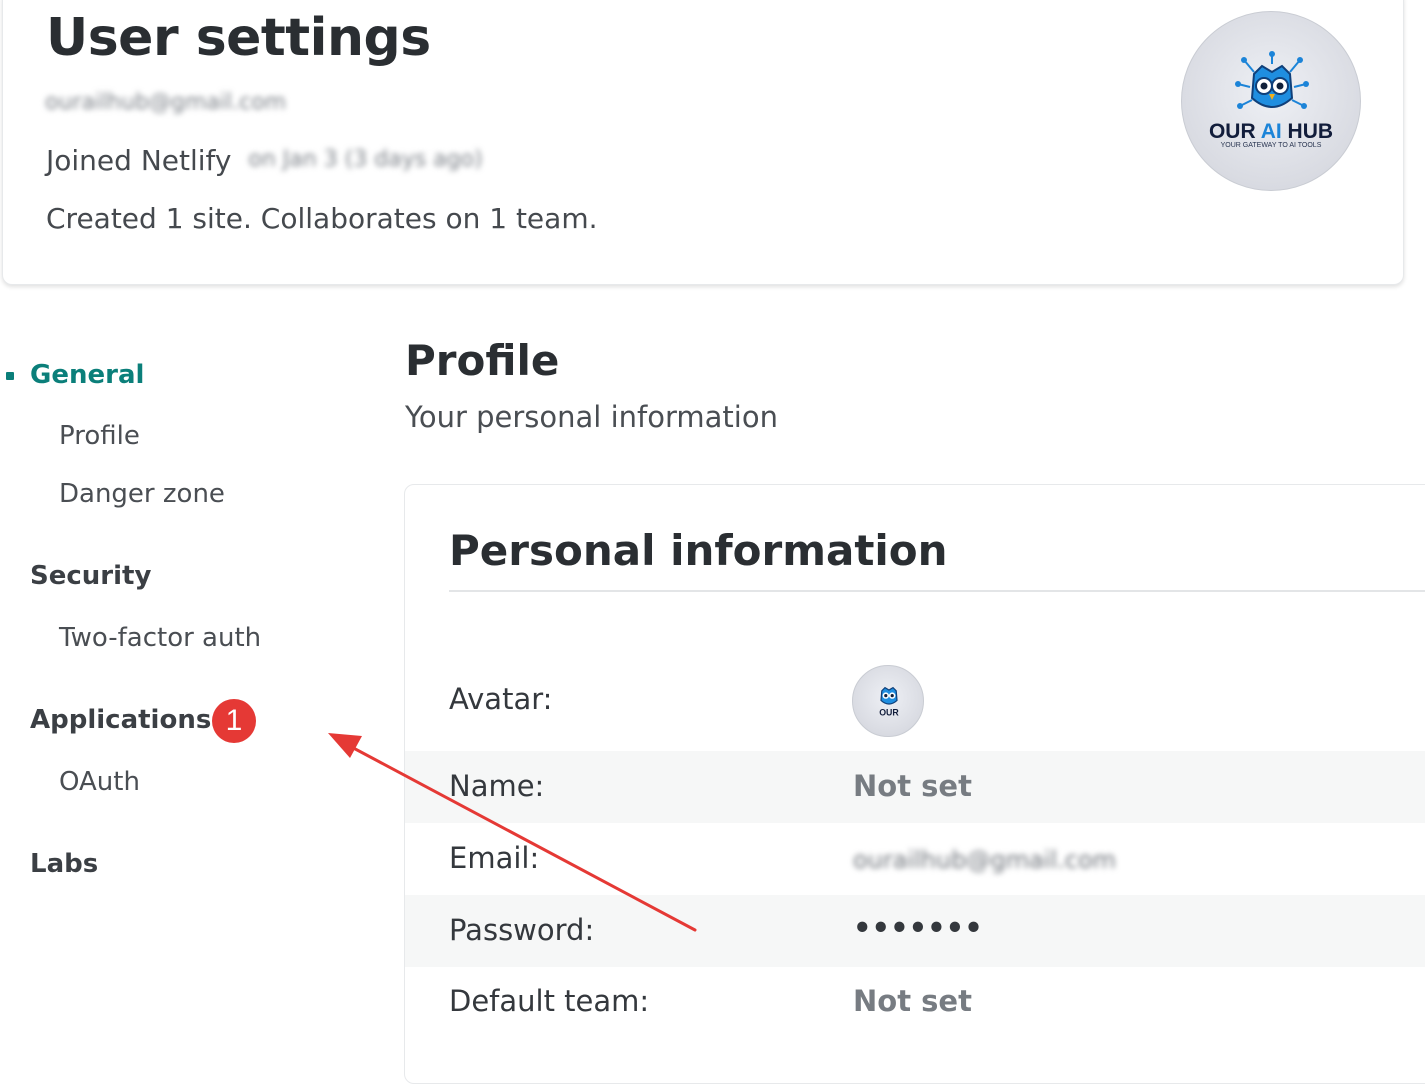 This screenshot has height=1084, width=1425. Describe the element at coordinates (512, 832) in the screenshot. I see `annotation-arrow-icon` at that location.